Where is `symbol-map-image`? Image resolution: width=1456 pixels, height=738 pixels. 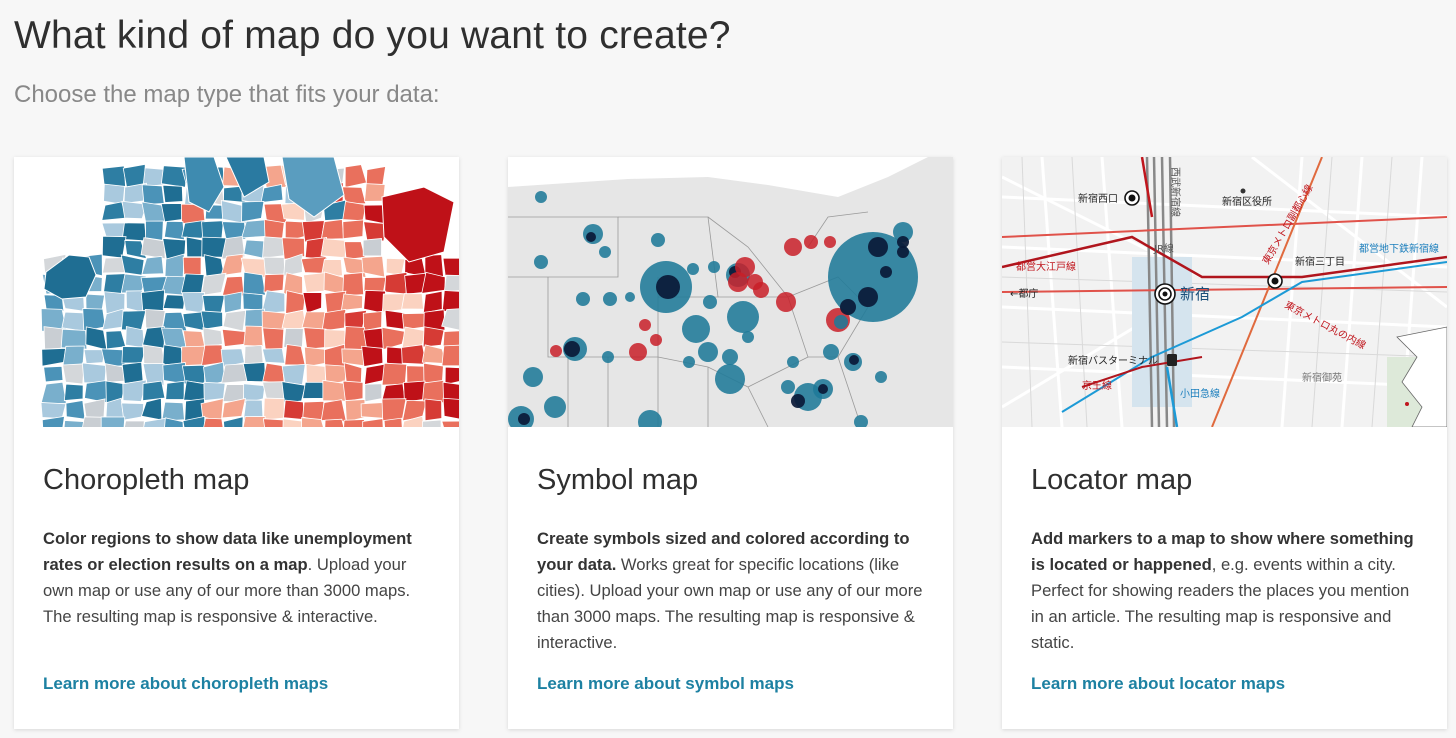 symbol-map-image is located at coordinates (730, 292).